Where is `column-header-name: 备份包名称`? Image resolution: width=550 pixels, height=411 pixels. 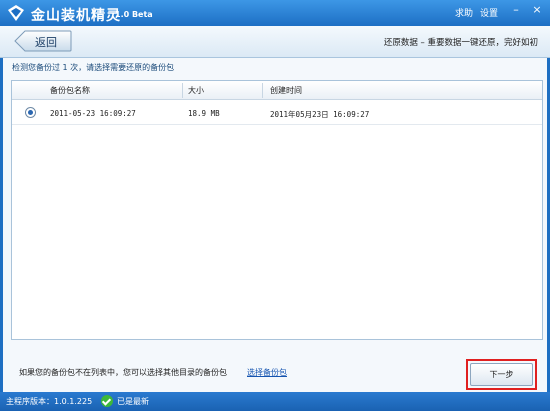 column-header-name: 备份包名称 is located at coordinates (70, 90).